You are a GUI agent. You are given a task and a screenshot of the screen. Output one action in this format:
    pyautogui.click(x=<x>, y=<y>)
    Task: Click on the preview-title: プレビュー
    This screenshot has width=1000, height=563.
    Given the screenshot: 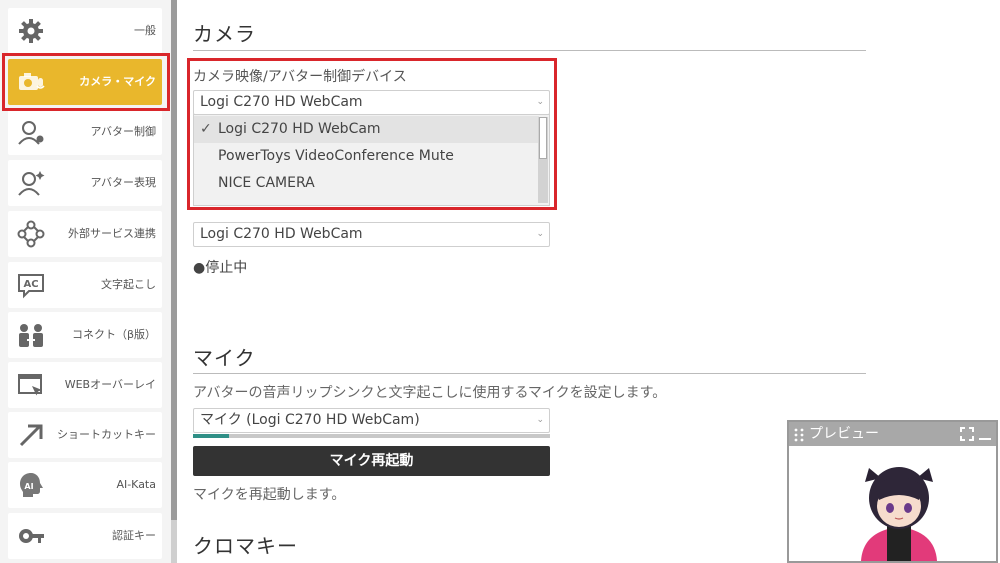 What is the action you would take?
    pyautogui.click(x=844, y=434)
    